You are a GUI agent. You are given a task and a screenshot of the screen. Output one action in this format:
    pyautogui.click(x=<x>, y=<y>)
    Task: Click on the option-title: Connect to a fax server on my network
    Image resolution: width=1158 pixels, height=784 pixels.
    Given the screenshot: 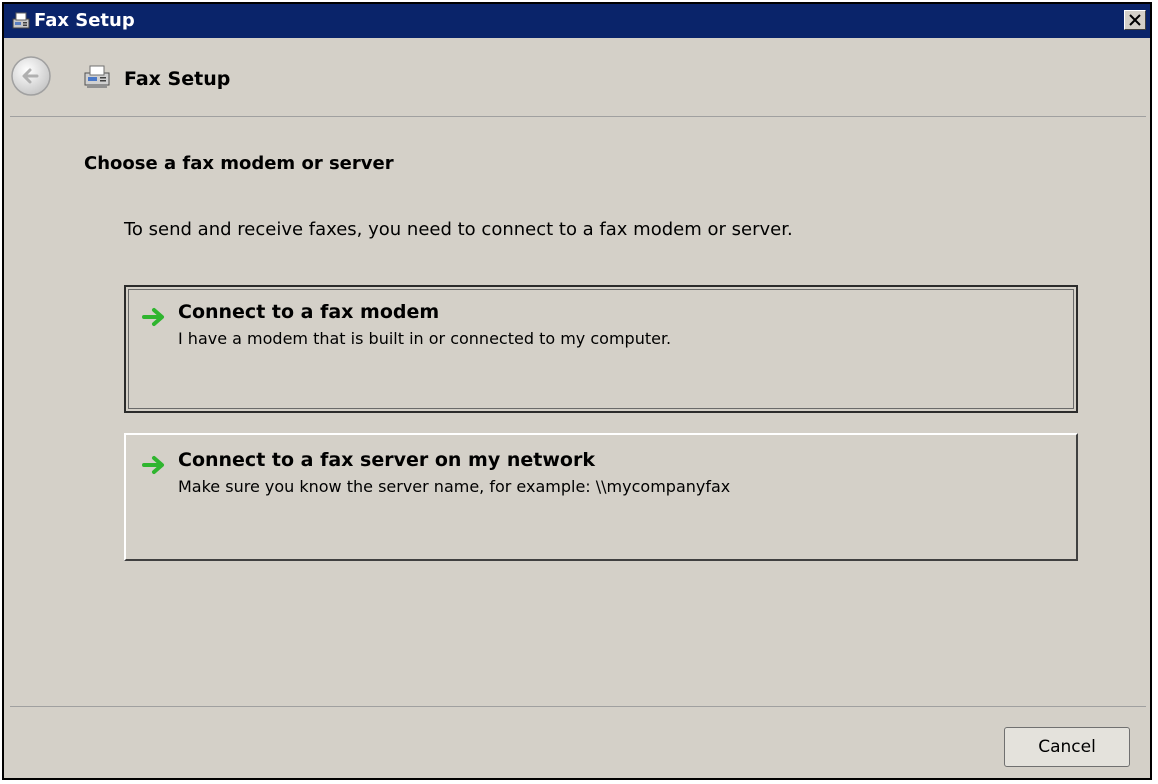 What is the action you would take?
    pyautogui.click(x=386, y=460)
    